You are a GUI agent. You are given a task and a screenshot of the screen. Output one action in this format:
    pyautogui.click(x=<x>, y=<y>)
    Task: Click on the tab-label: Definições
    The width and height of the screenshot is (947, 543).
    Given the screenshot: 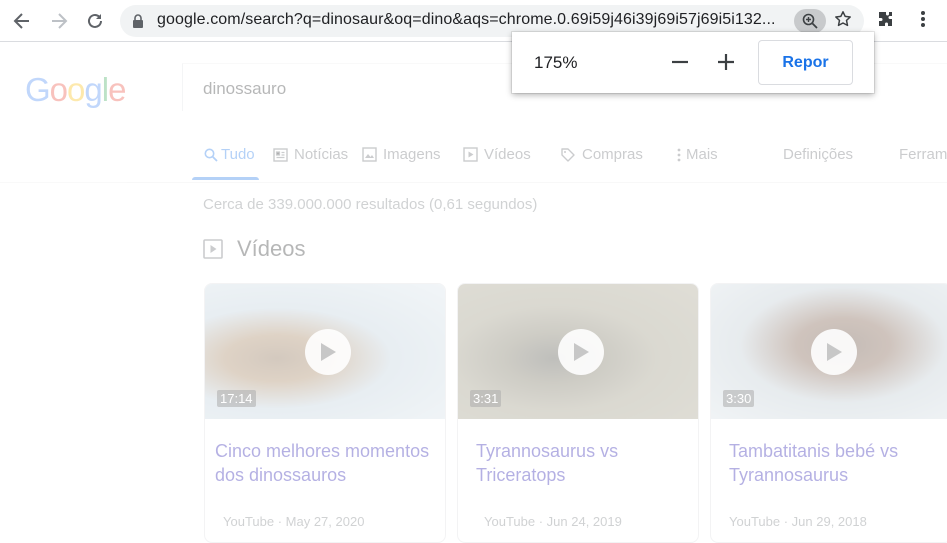 What is the action you would take?
    pyautogui.click(x=818, y=154)
    